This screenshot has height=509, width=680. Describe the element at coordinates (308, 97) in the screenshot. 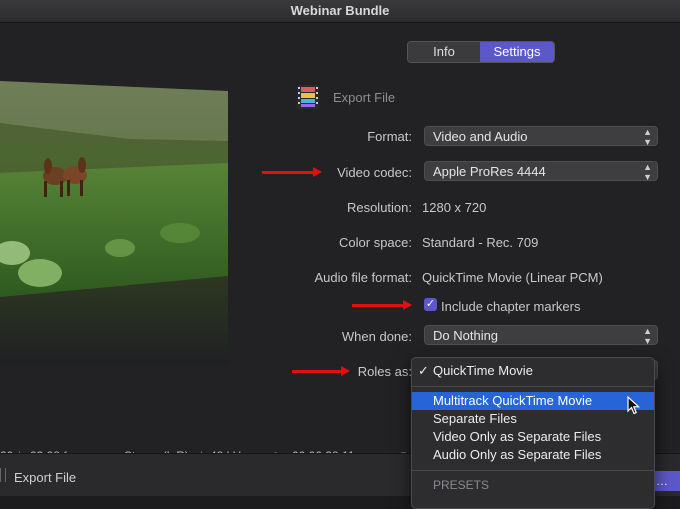

I see `film-strip-icon` at that location.